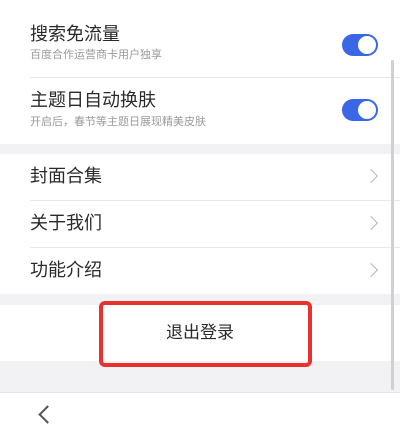 Image resolution: width=400 pixels, height=434 pixels. What do you see at coordinates (118, 121) in the screenshot?
I see `setting-subtitle: 开启后，春节等主题日展现精美皮肤` at bounding box center [118, 121].